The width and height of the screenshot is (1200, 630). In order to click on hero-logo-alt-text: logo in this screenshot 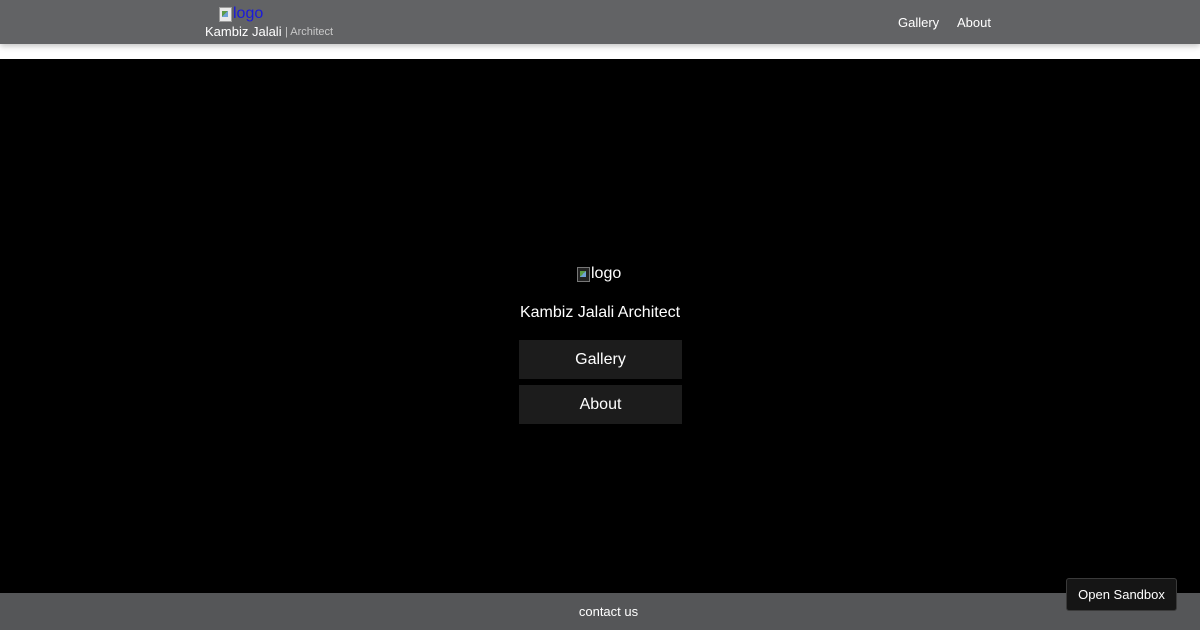, I will do `click(606, 273)`.